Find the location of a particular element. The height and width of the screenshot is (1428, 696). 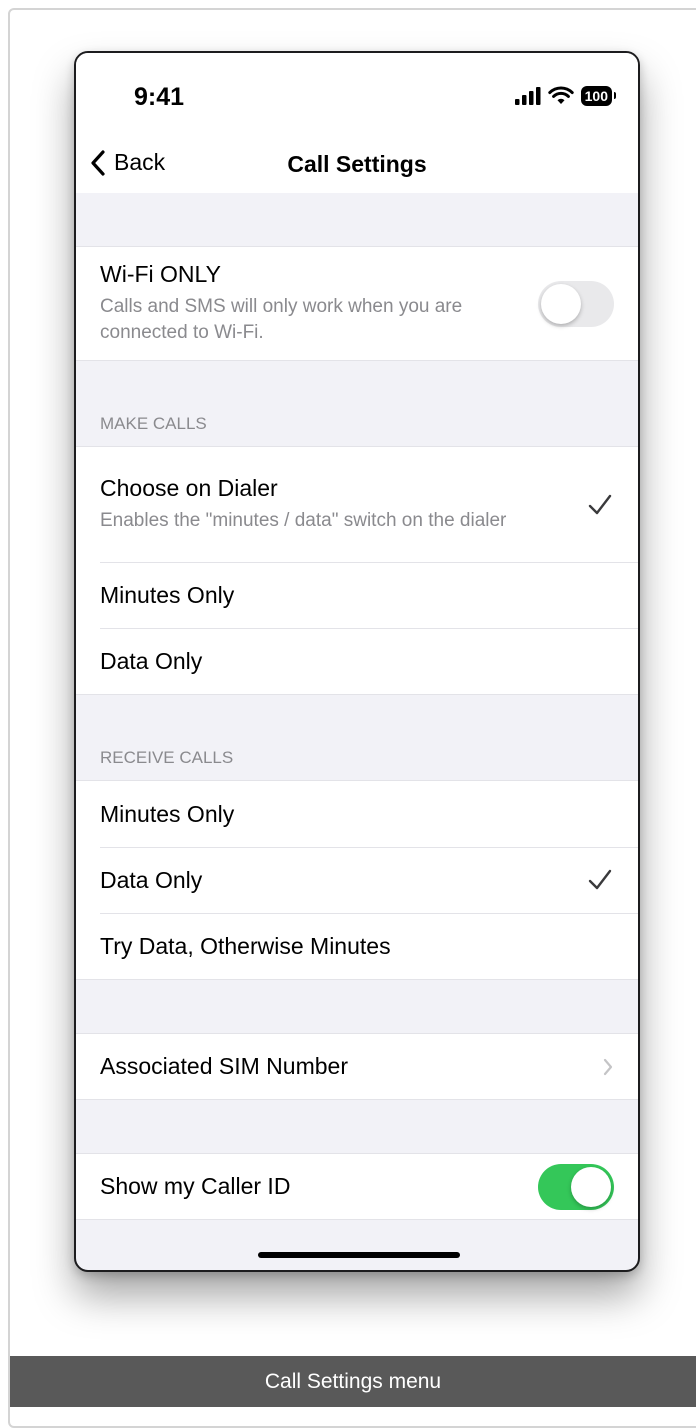

status-time: 9:41 is located at coordinates (159, 97).